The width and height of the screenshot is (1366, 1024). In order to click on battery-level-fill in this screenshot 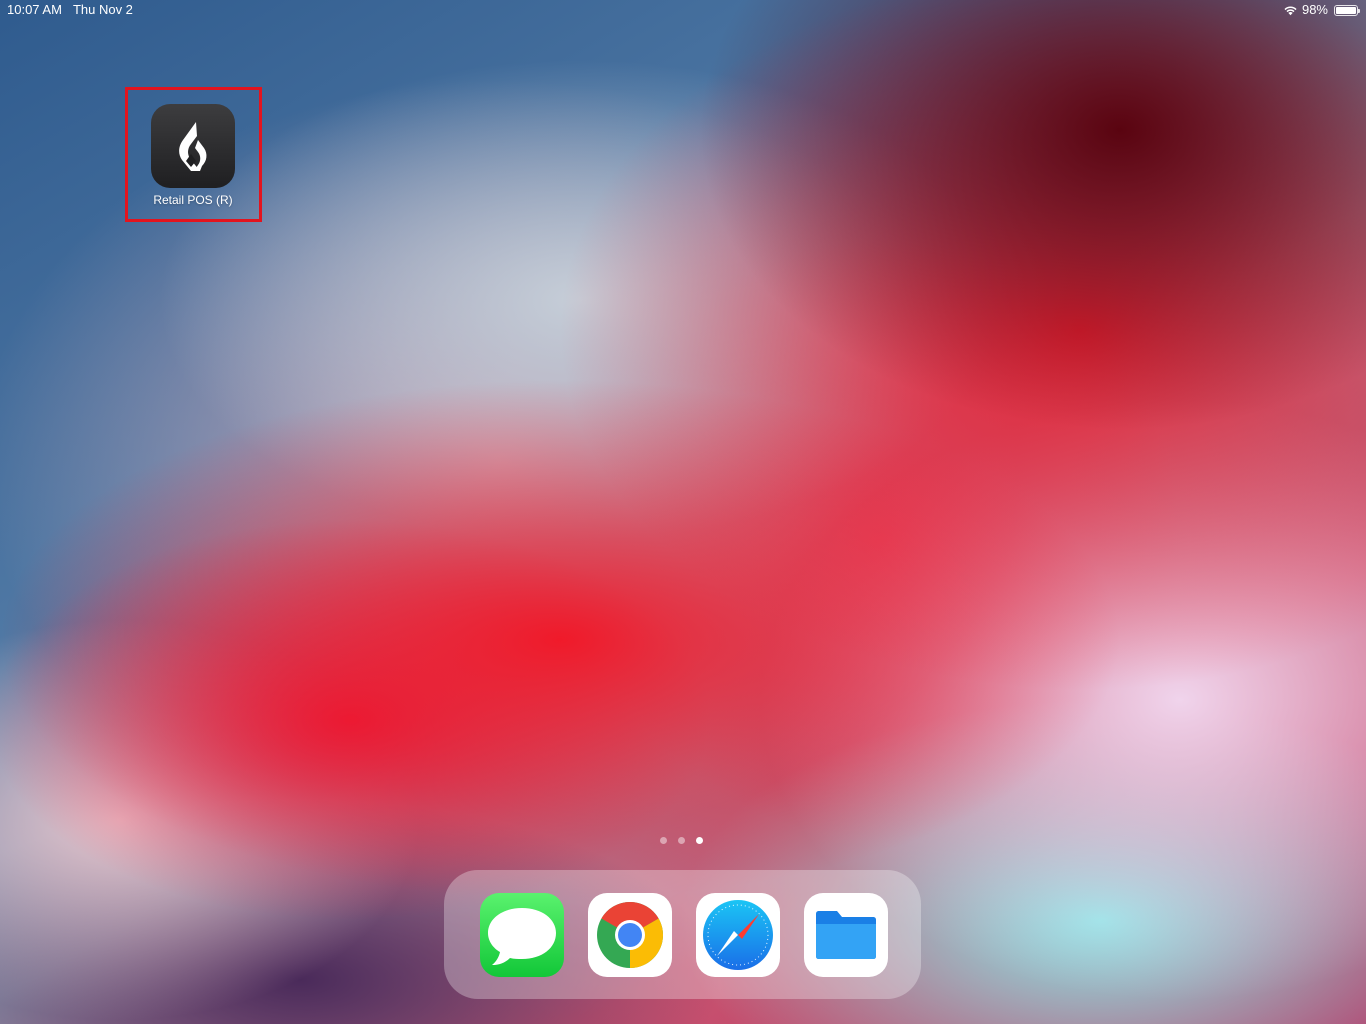, I will do `click(1346, 10)`.